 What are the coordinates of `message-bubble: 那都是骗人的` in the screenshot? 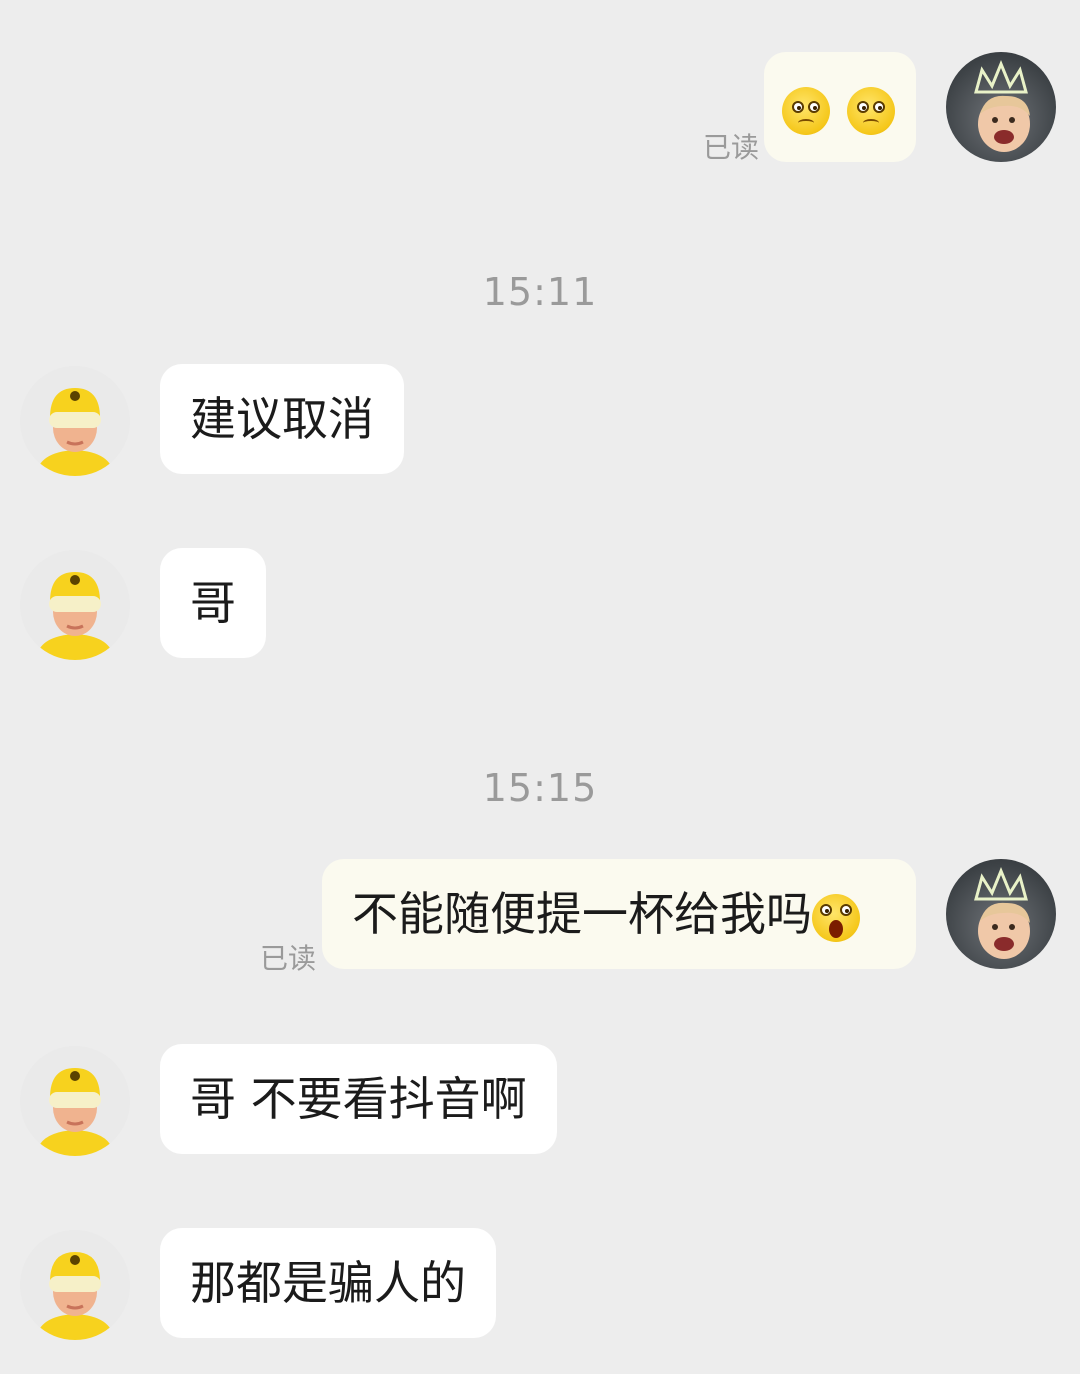 It's located at (328, 1283).